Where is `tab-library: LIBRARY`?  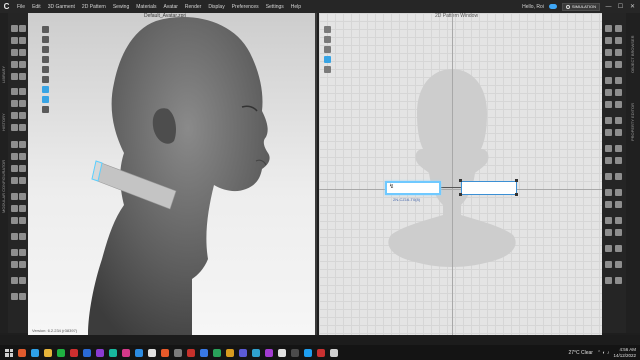 tab-library: LIBRARY is located at coordinates (3, 74).